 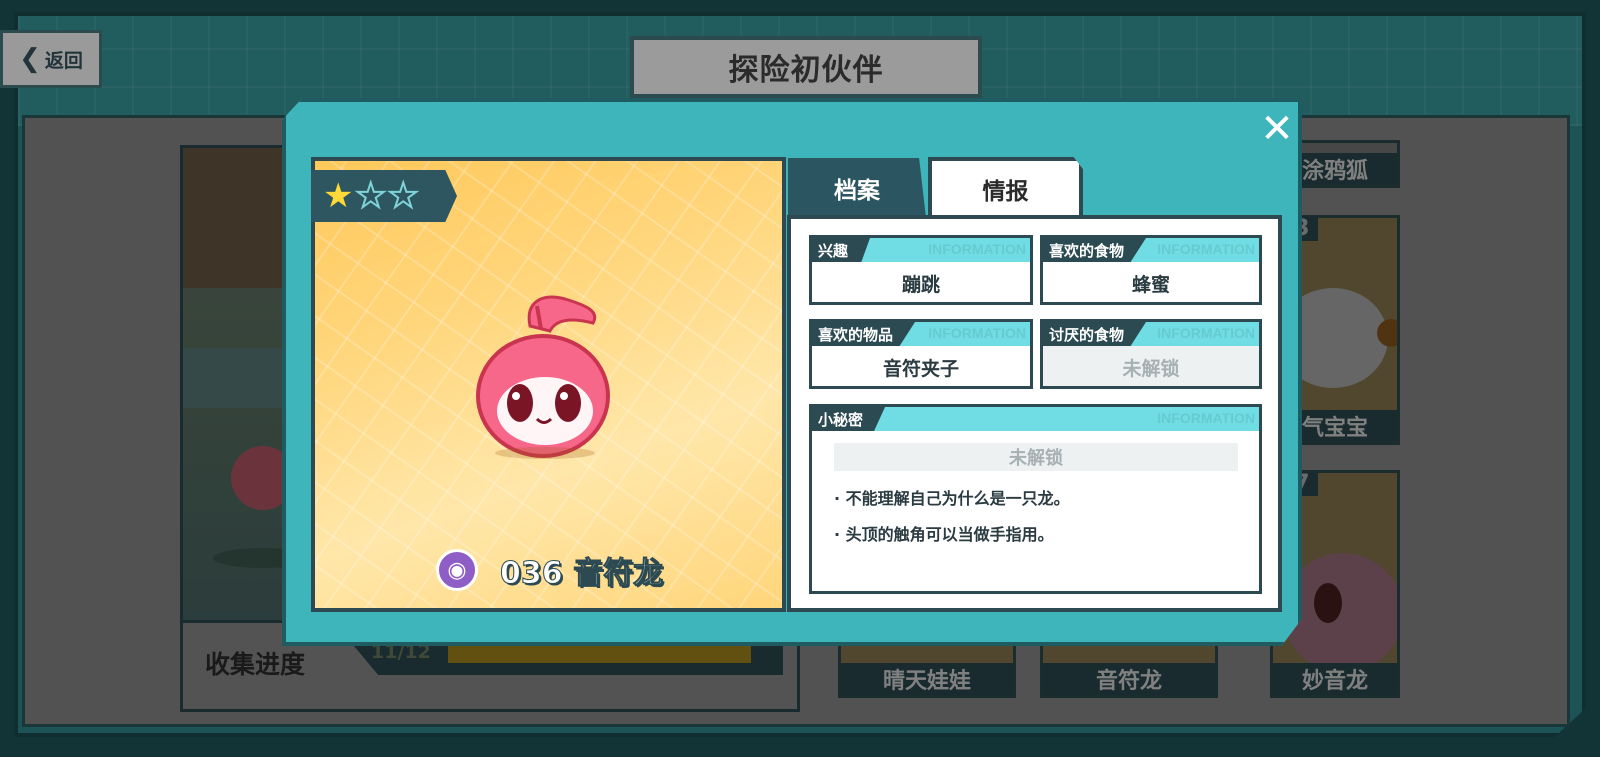 I want to click on tab-info: 情报, so click(x=1005, y=187).